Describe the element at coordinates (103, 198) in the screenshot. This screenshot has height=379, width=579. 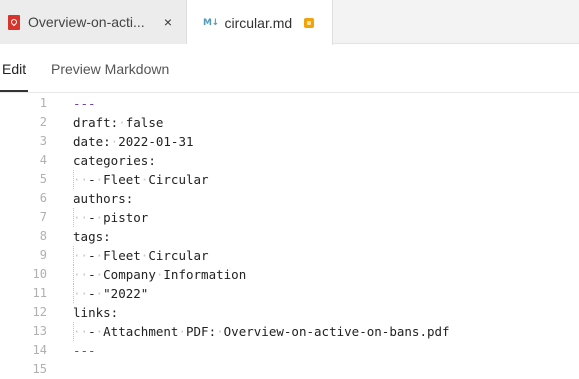
I see `line-text: authors:` at that location.